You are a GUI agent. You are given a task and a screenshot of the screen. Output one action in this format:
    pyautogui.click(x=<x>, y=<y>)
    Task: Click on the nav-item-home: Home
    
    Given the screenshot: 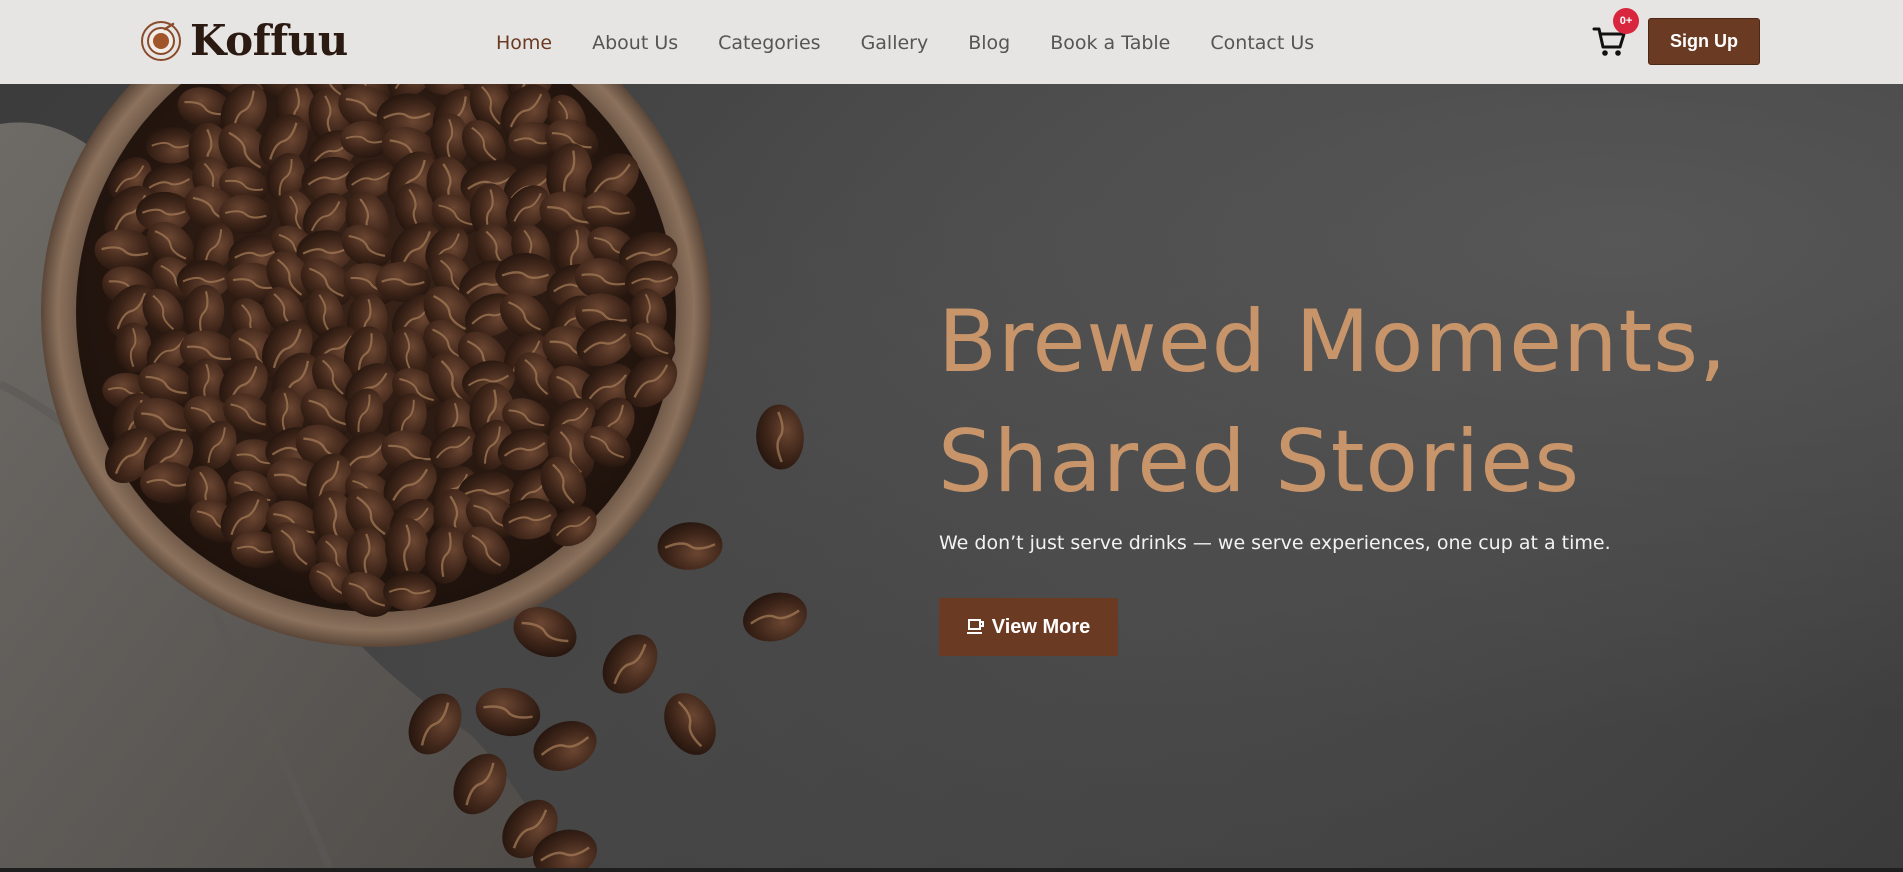 What is the action you would take?
    pyautogui.click(x=524, y=43)
    